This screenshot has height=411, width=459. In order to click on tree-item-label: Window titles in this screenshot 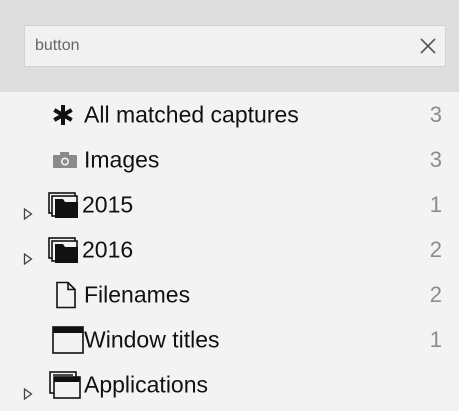, I will do `click(152, 339)`.